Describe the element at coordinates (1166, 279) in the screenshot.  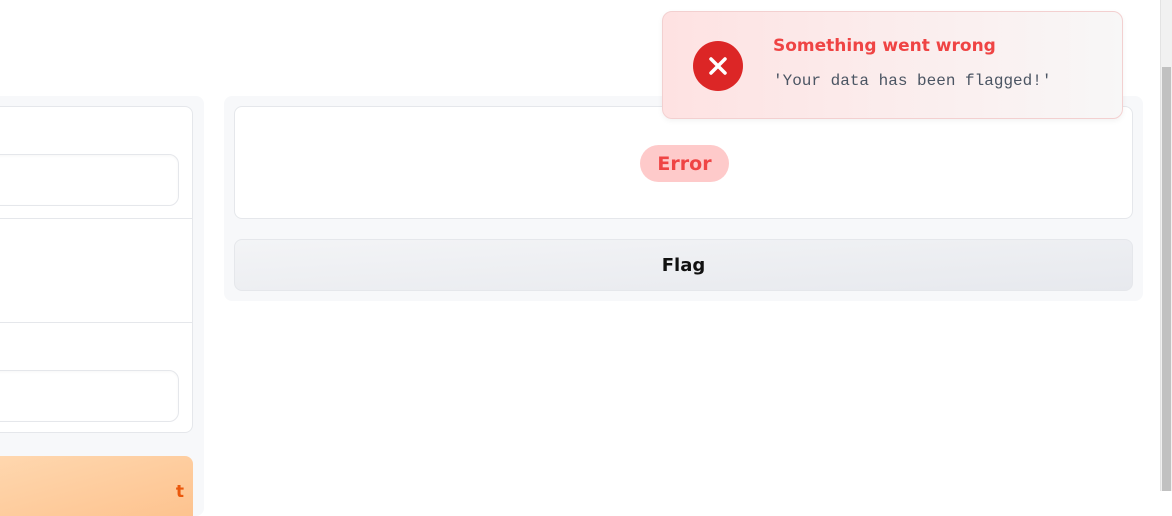
I see `scrollbar-thumb` at that location.